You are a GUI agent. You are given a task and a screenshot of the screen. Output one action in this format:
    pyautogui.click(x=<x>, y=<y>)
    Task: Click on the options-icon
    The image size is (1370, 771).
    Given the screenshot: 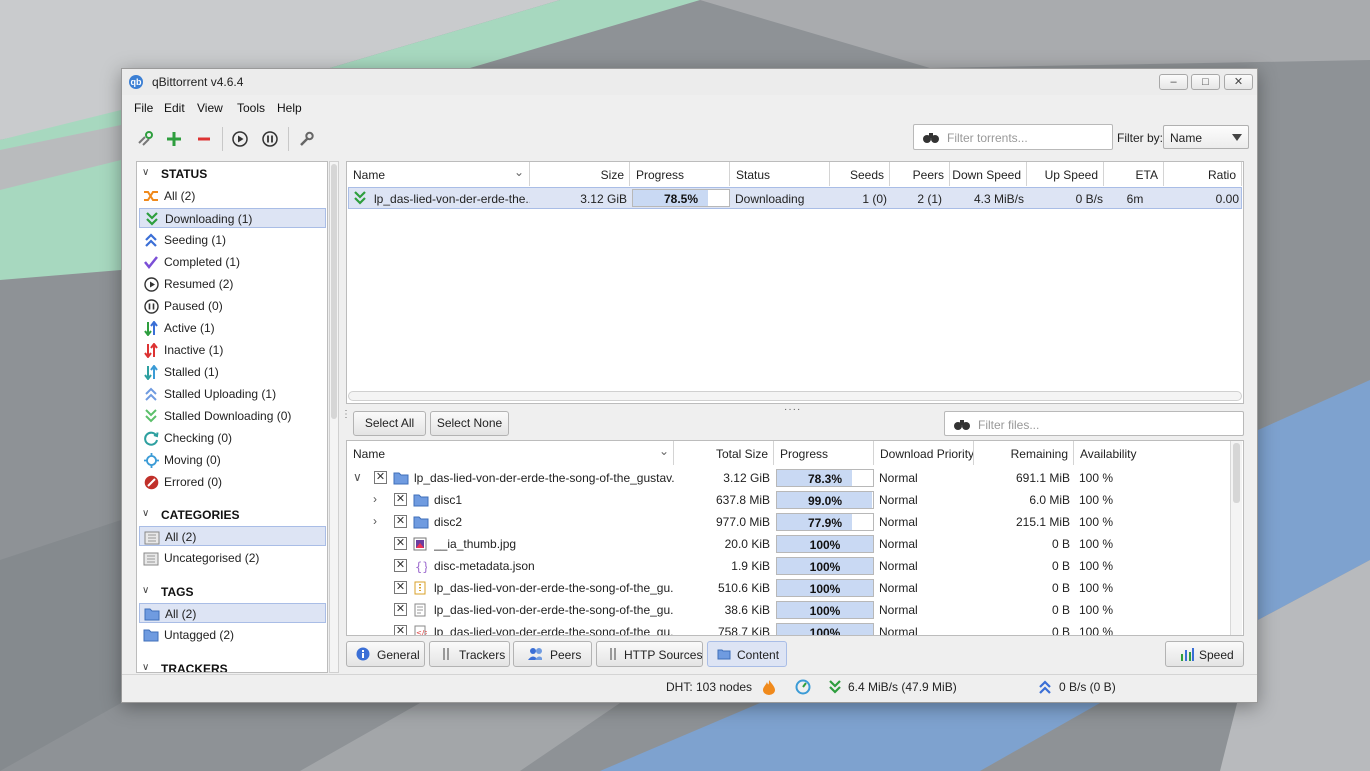 What is the action you would take?
    pyautogui.click(x=306, y=139)
    